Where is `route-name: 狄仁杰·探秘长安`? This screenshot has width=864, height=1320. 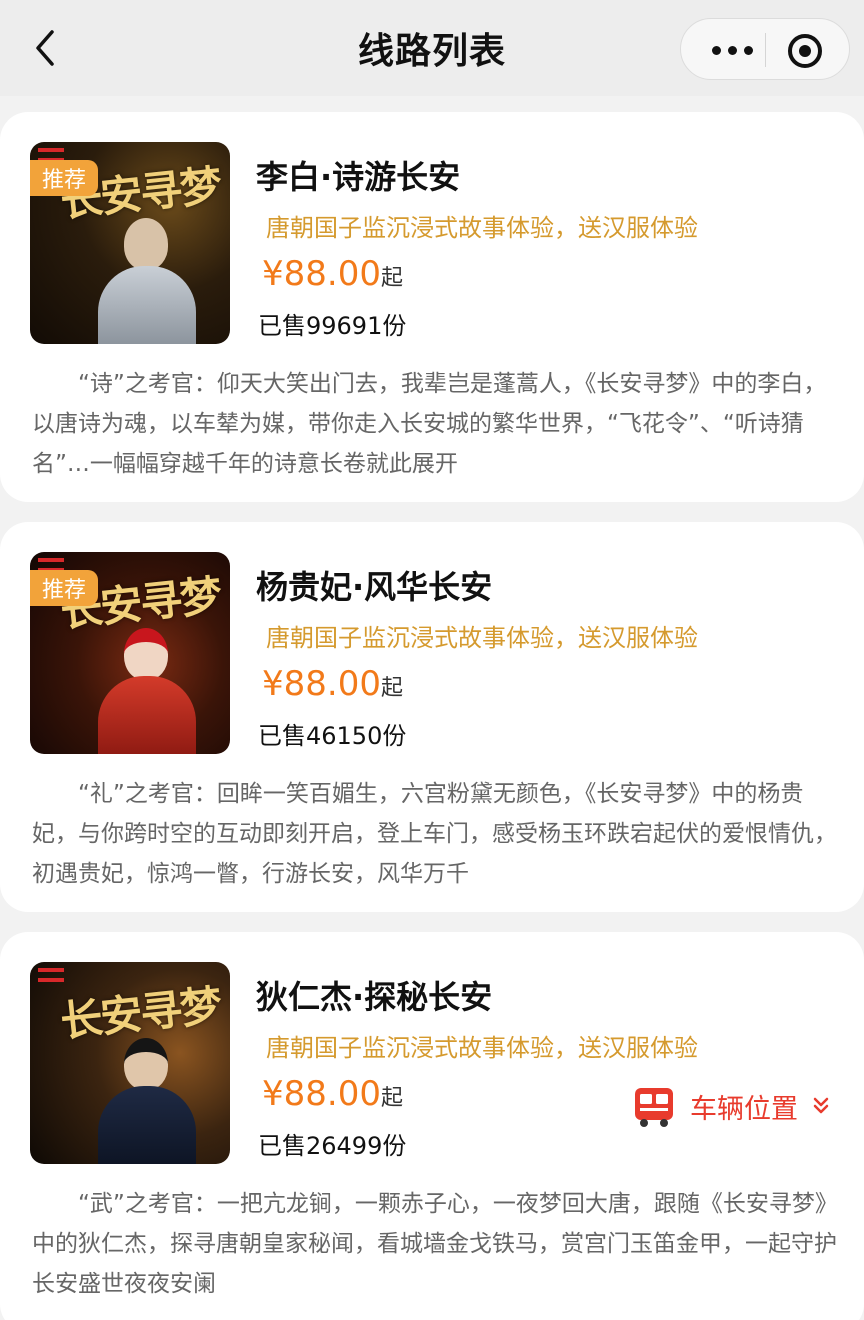 route-name: 狄仁杰·探秘长安 is located at coordinates (374, 995).